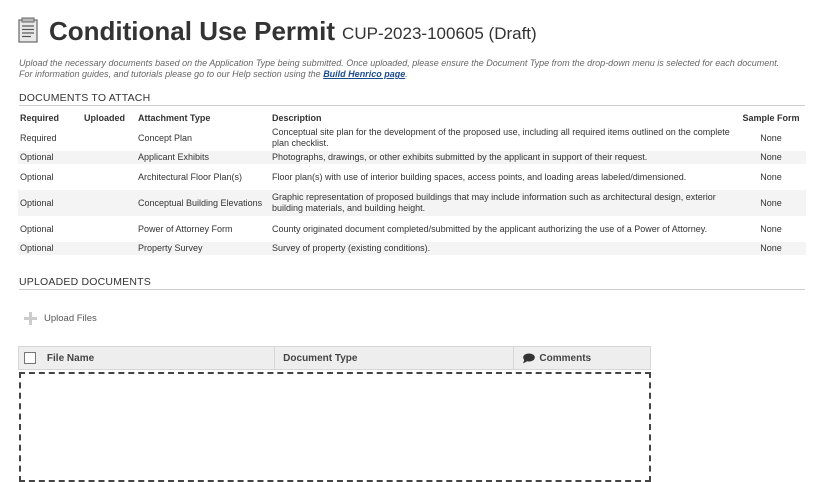 The height and width of the screenshot is (482, 832). I want to click on cell-attachment-type: Concept Plan, so click(165, 137).